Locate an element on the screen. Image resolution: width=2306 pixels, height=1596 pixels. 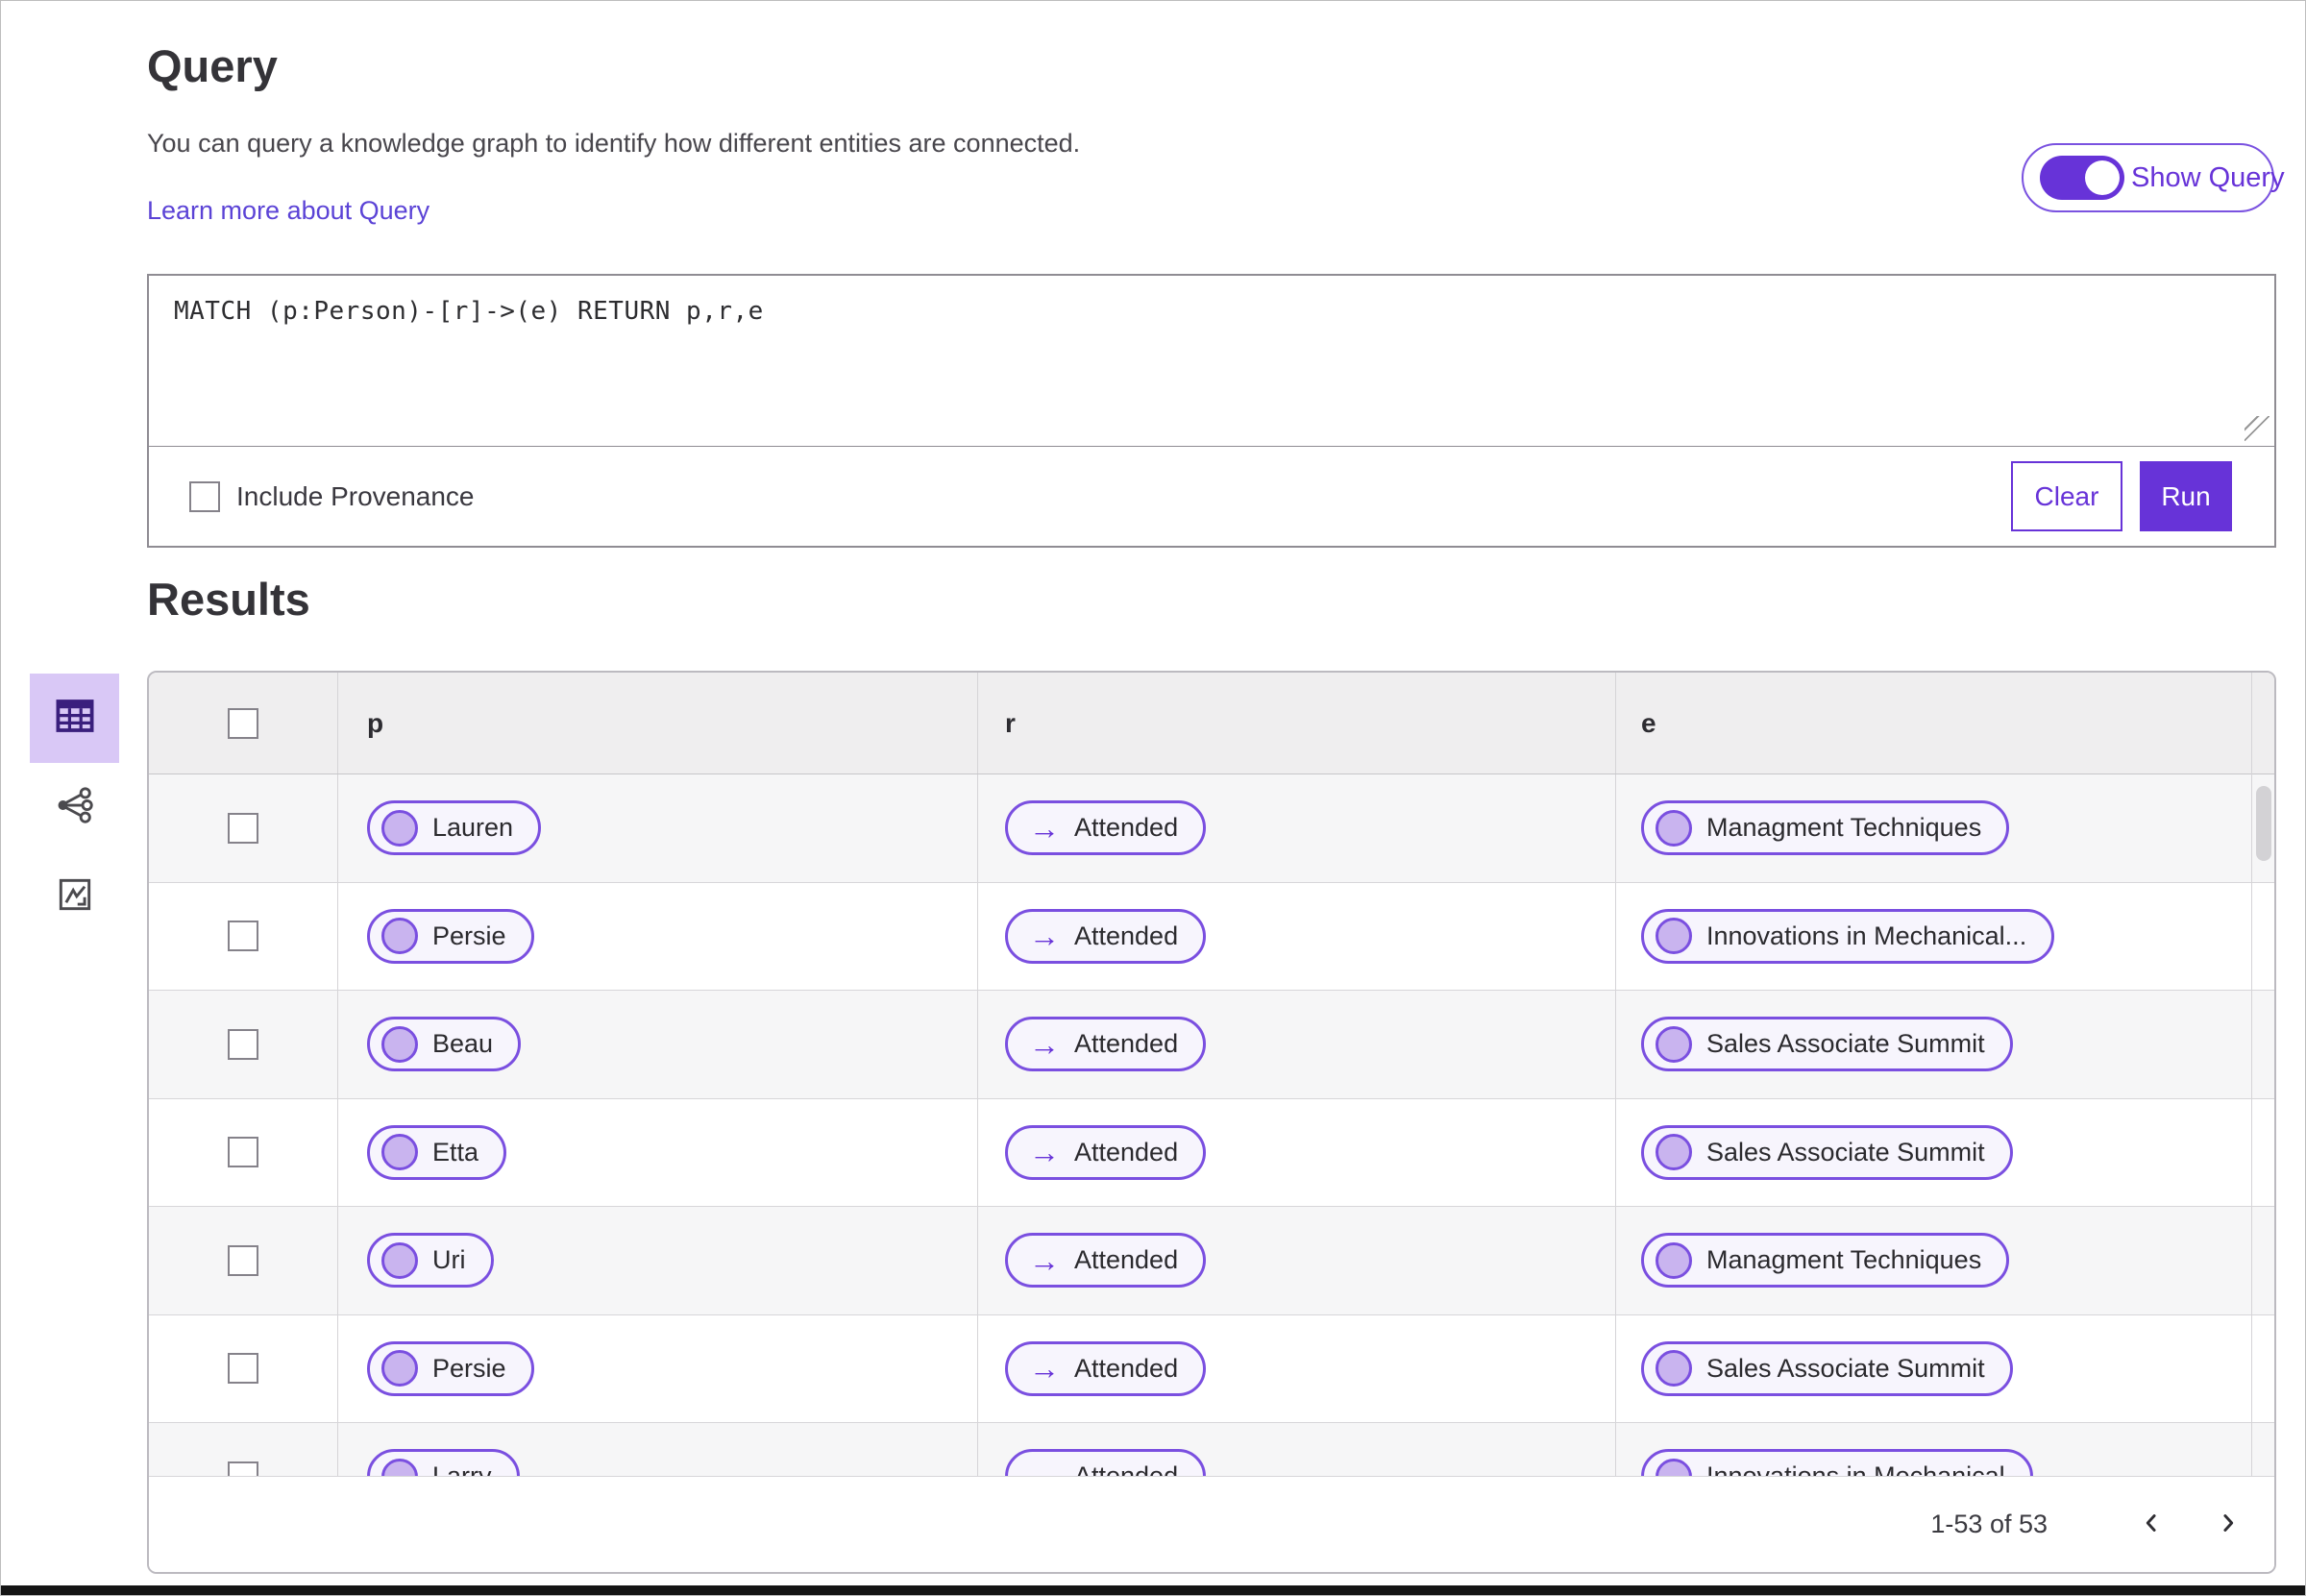
table-row: Lauren → Attended Managment Techniques is located at coordinates (1211, 828).